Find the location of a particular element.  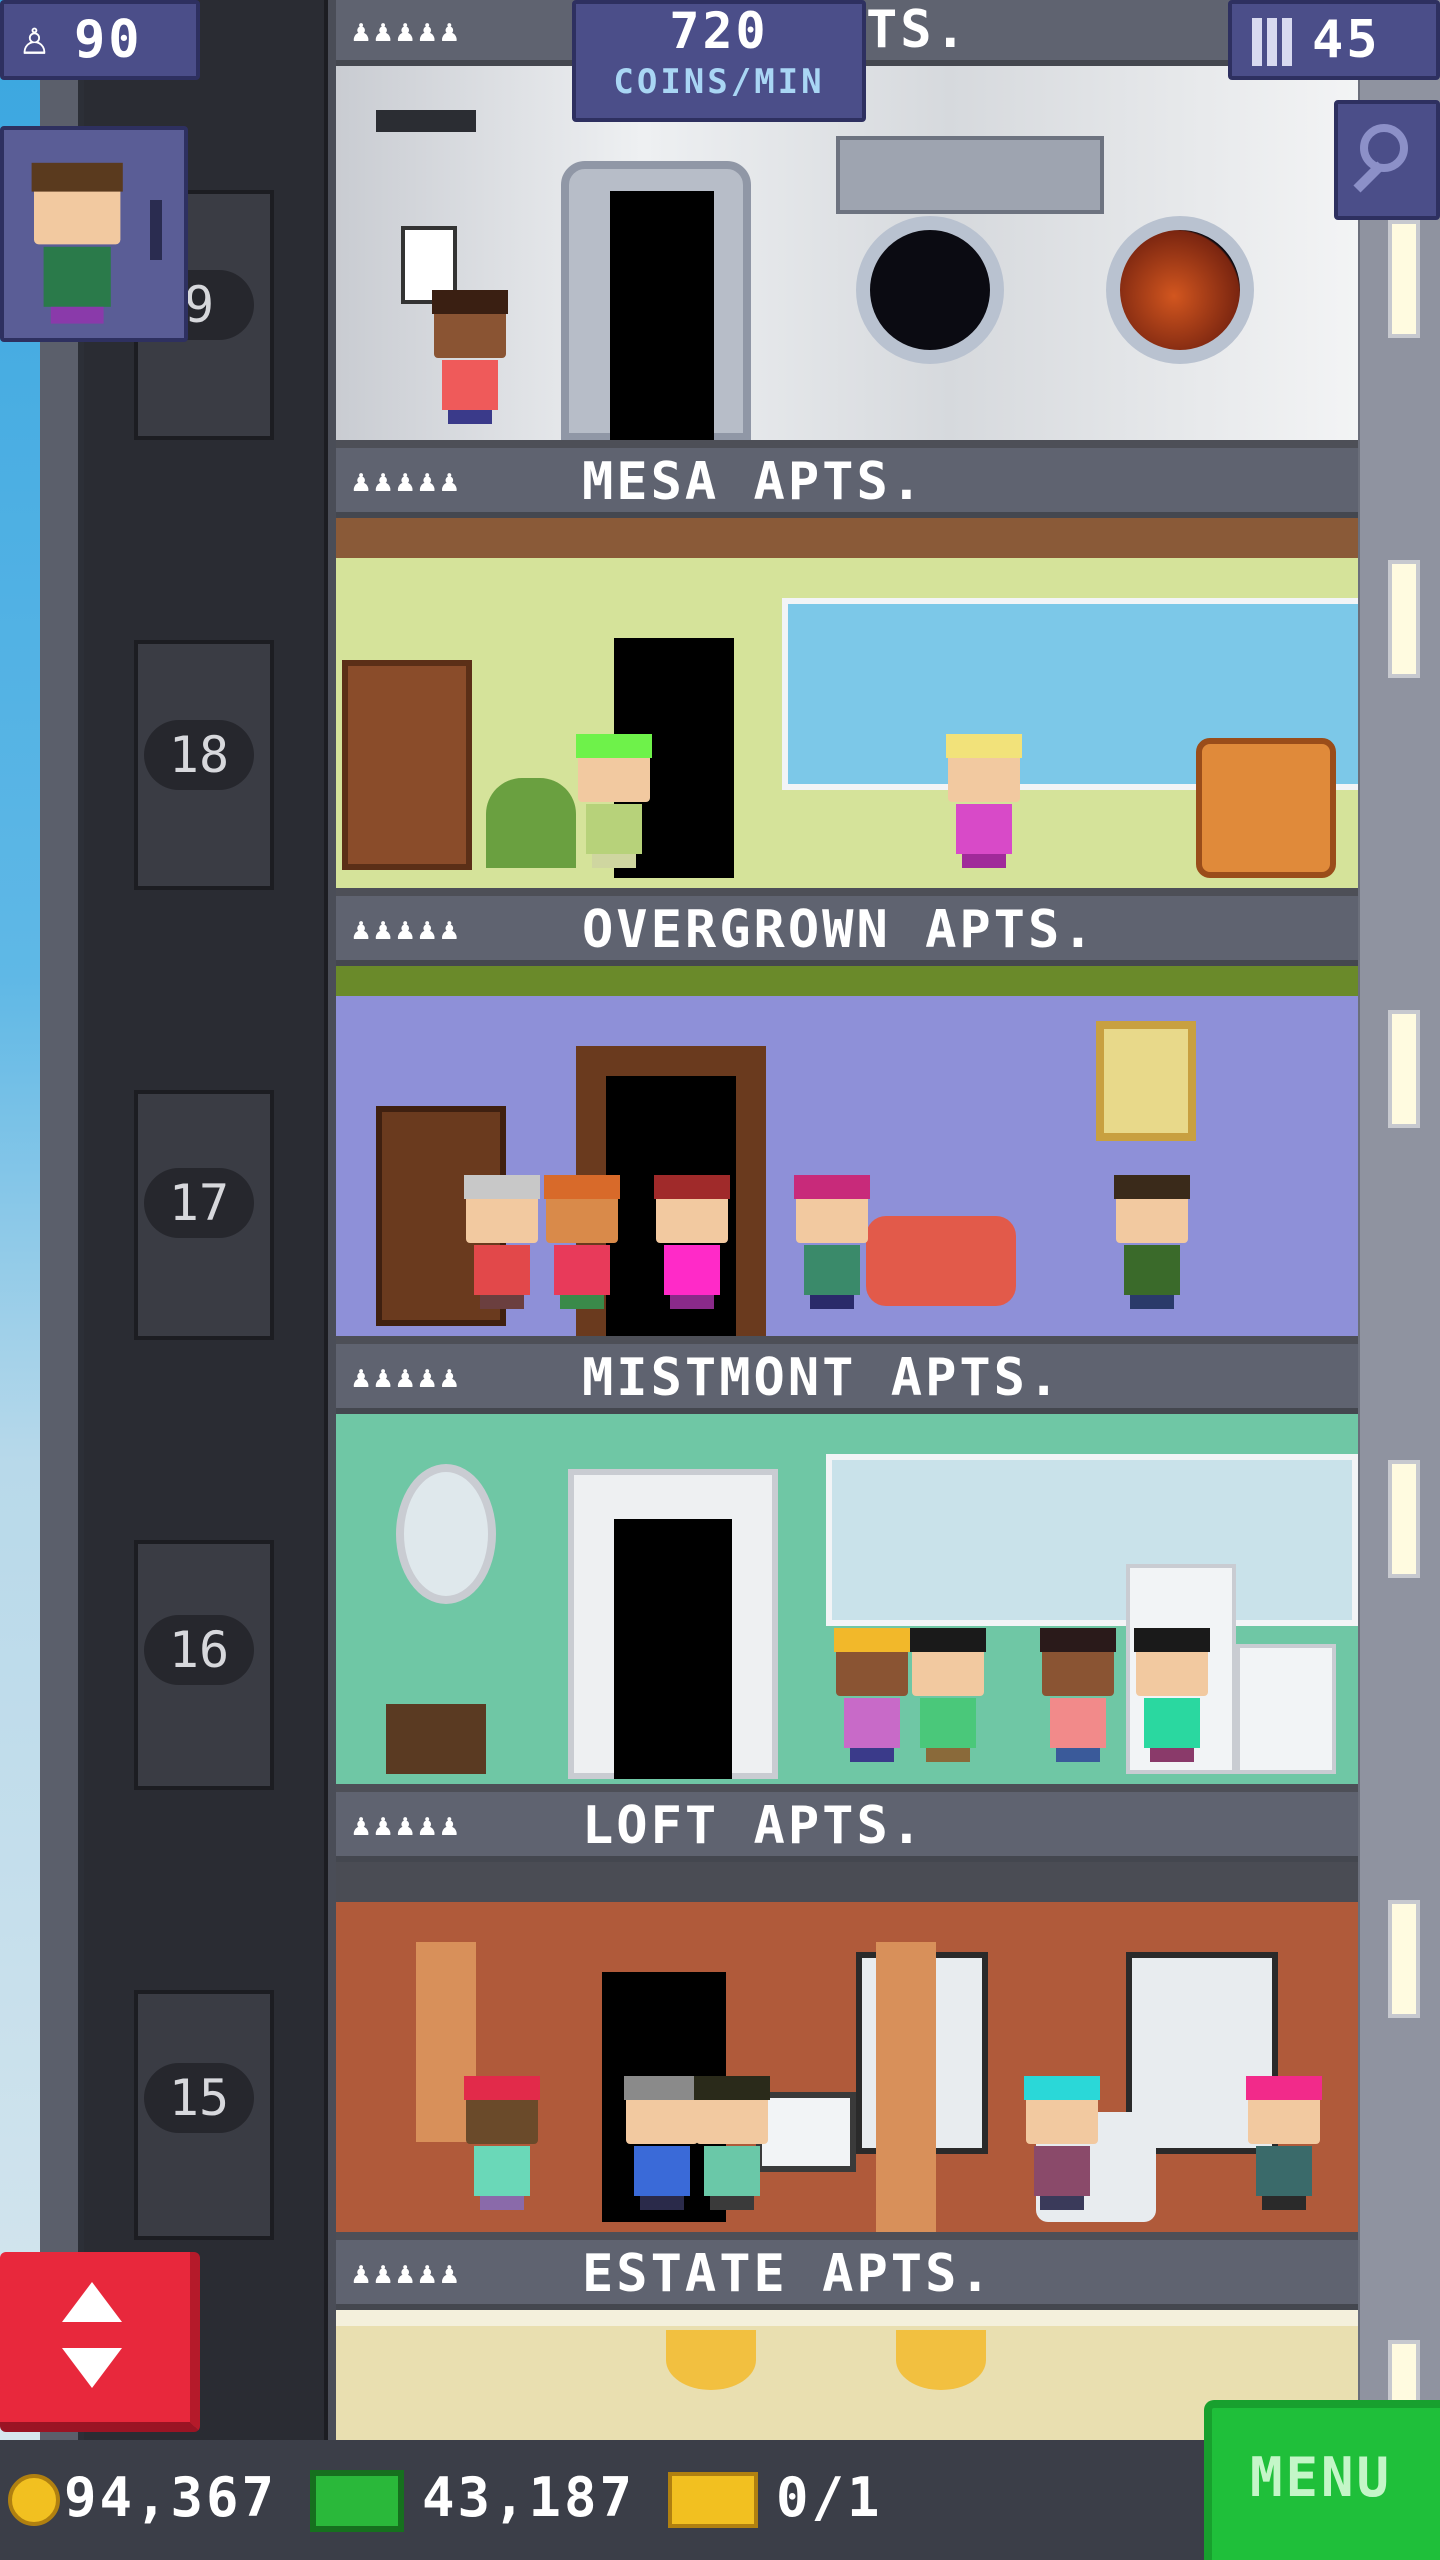

crown-molding is located at coordinates (847, 2318).